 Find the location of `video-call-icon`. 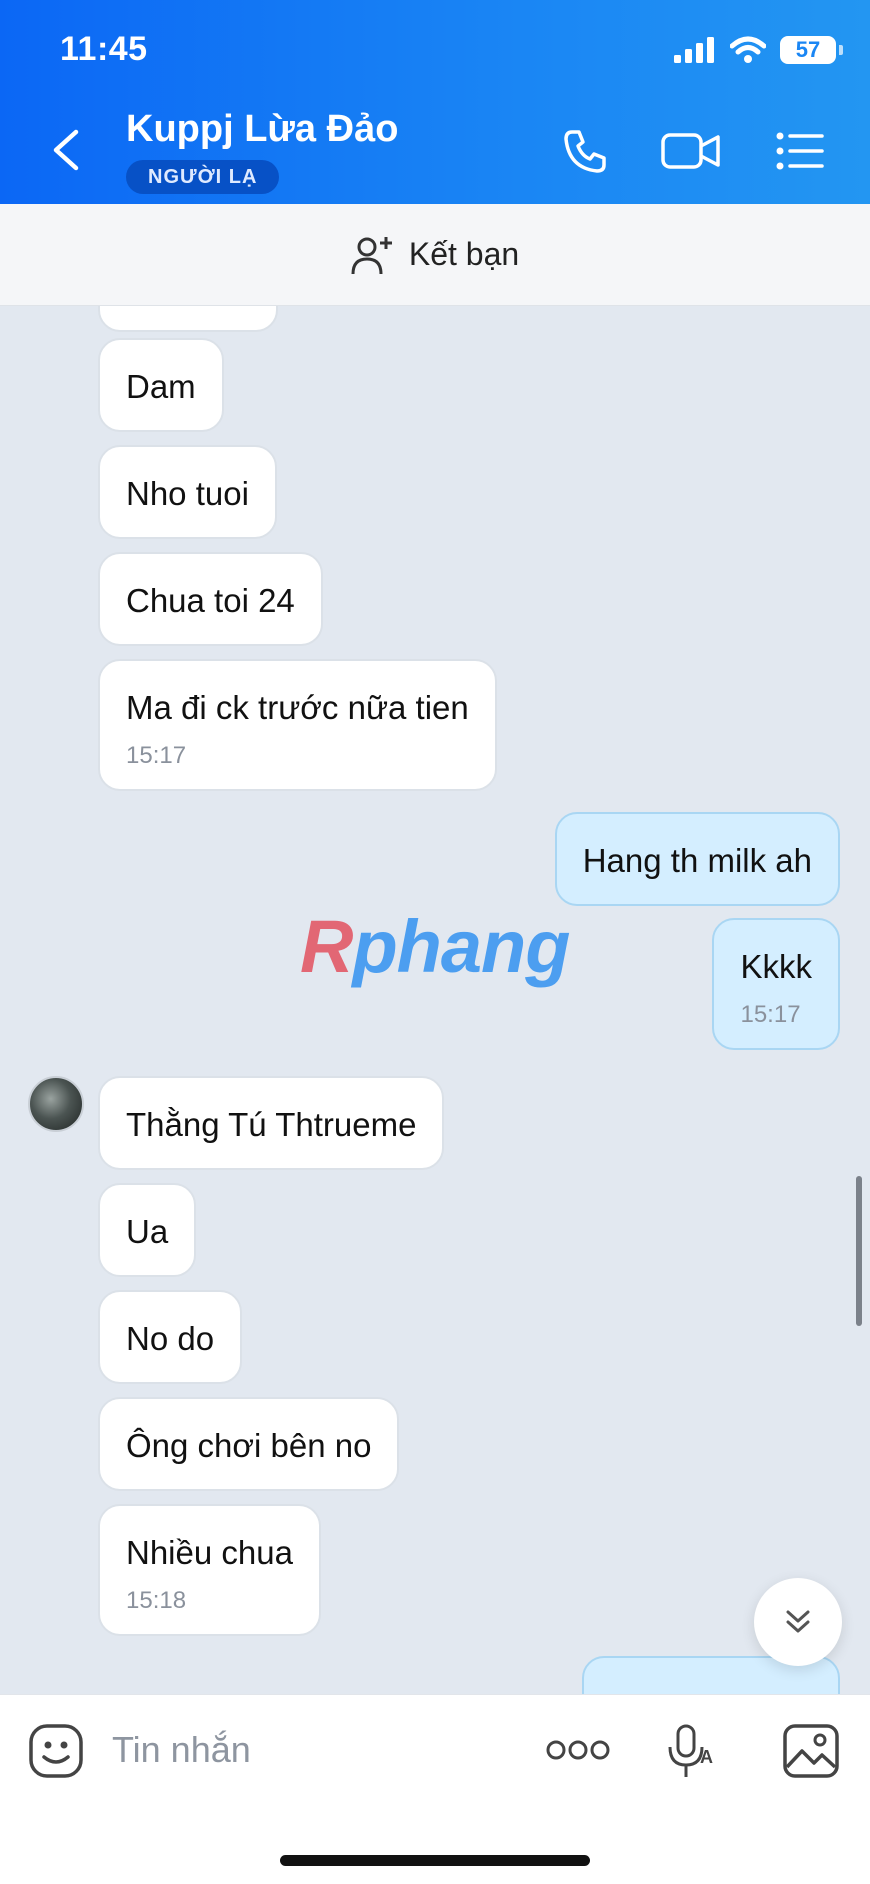

video-call-icon is located at coordinates (691, 151).